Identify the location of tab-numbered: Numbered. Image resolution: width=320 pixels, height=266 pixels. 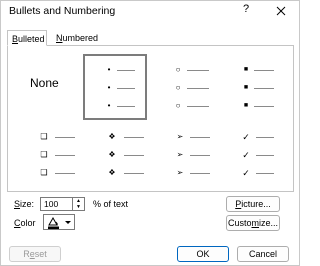
(77, 38).